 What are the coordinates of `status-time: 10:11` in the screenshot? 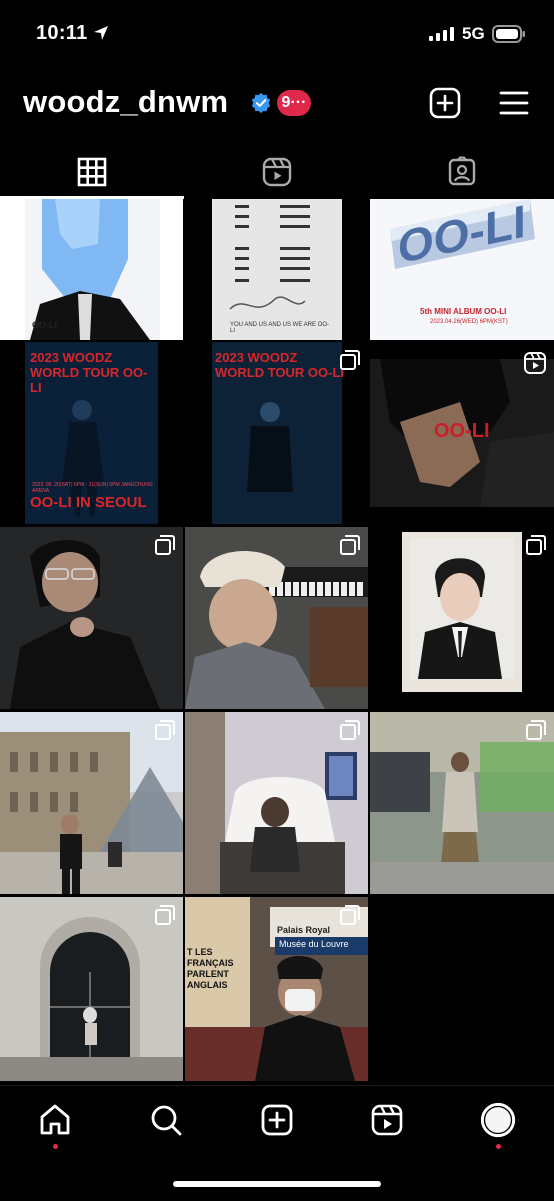 It's located at (62, 33).